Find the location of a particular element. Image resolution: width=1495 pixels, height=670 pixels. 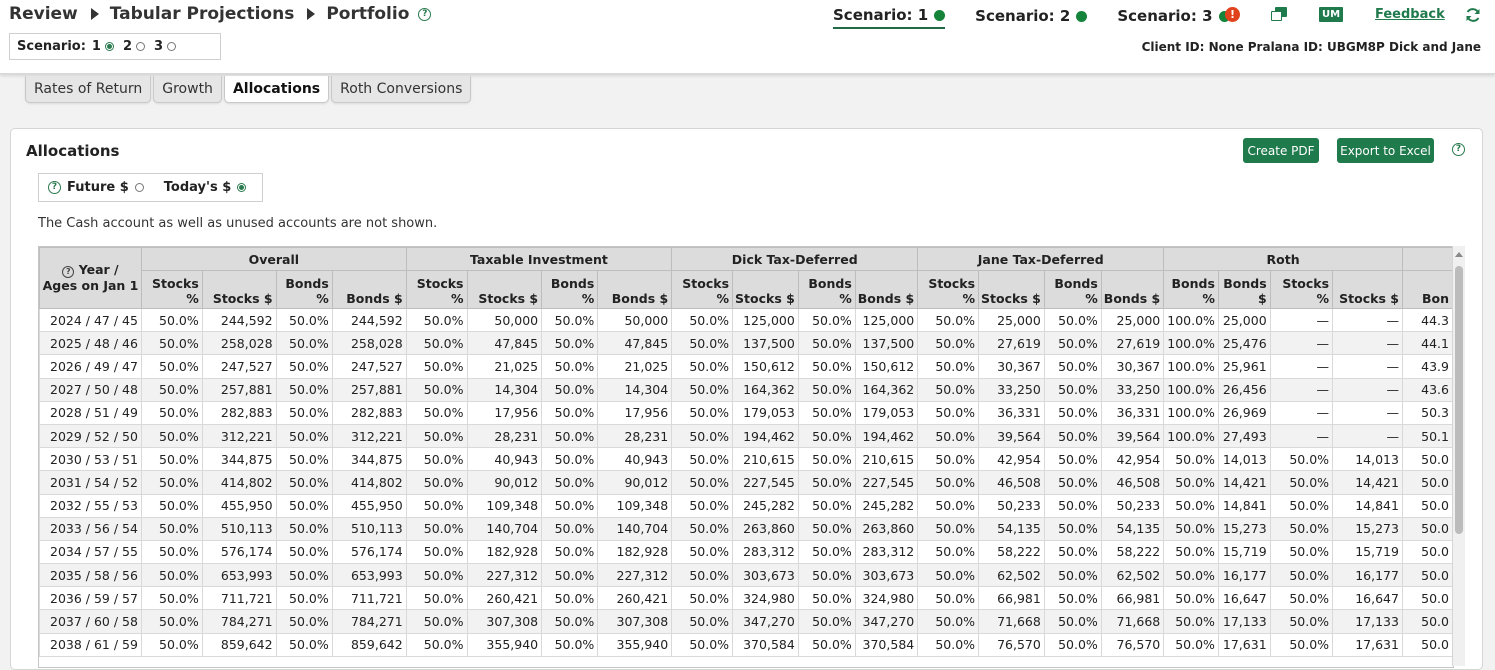

year-cell: 2030 / 53 / 51 is located at coordinates (90, 459).